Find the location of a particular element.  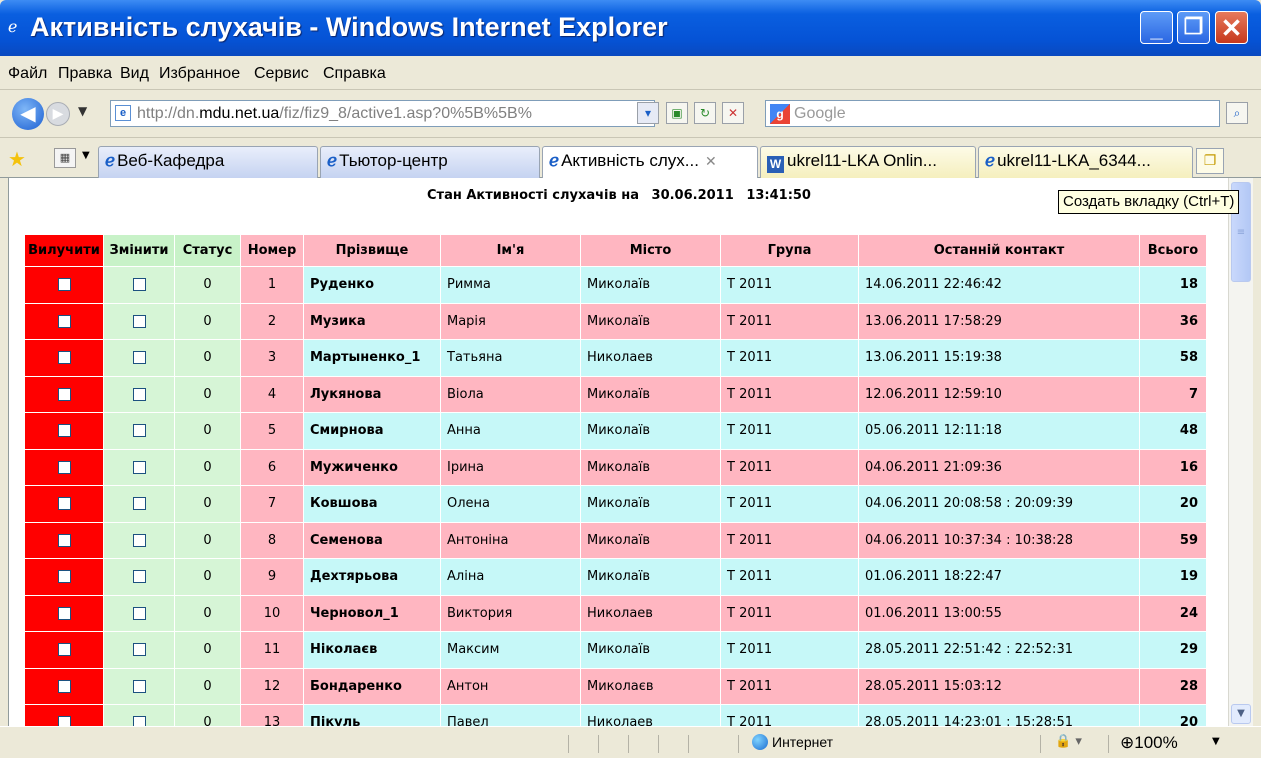

city-cell: Миколаєв is located at coordinates (650, 686).